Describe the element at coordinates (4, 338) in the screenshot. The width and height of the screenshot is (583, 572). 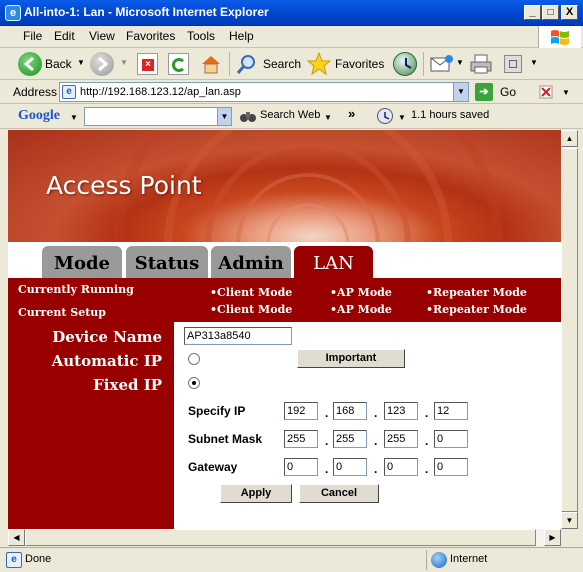
I see `left-frame` at that location.